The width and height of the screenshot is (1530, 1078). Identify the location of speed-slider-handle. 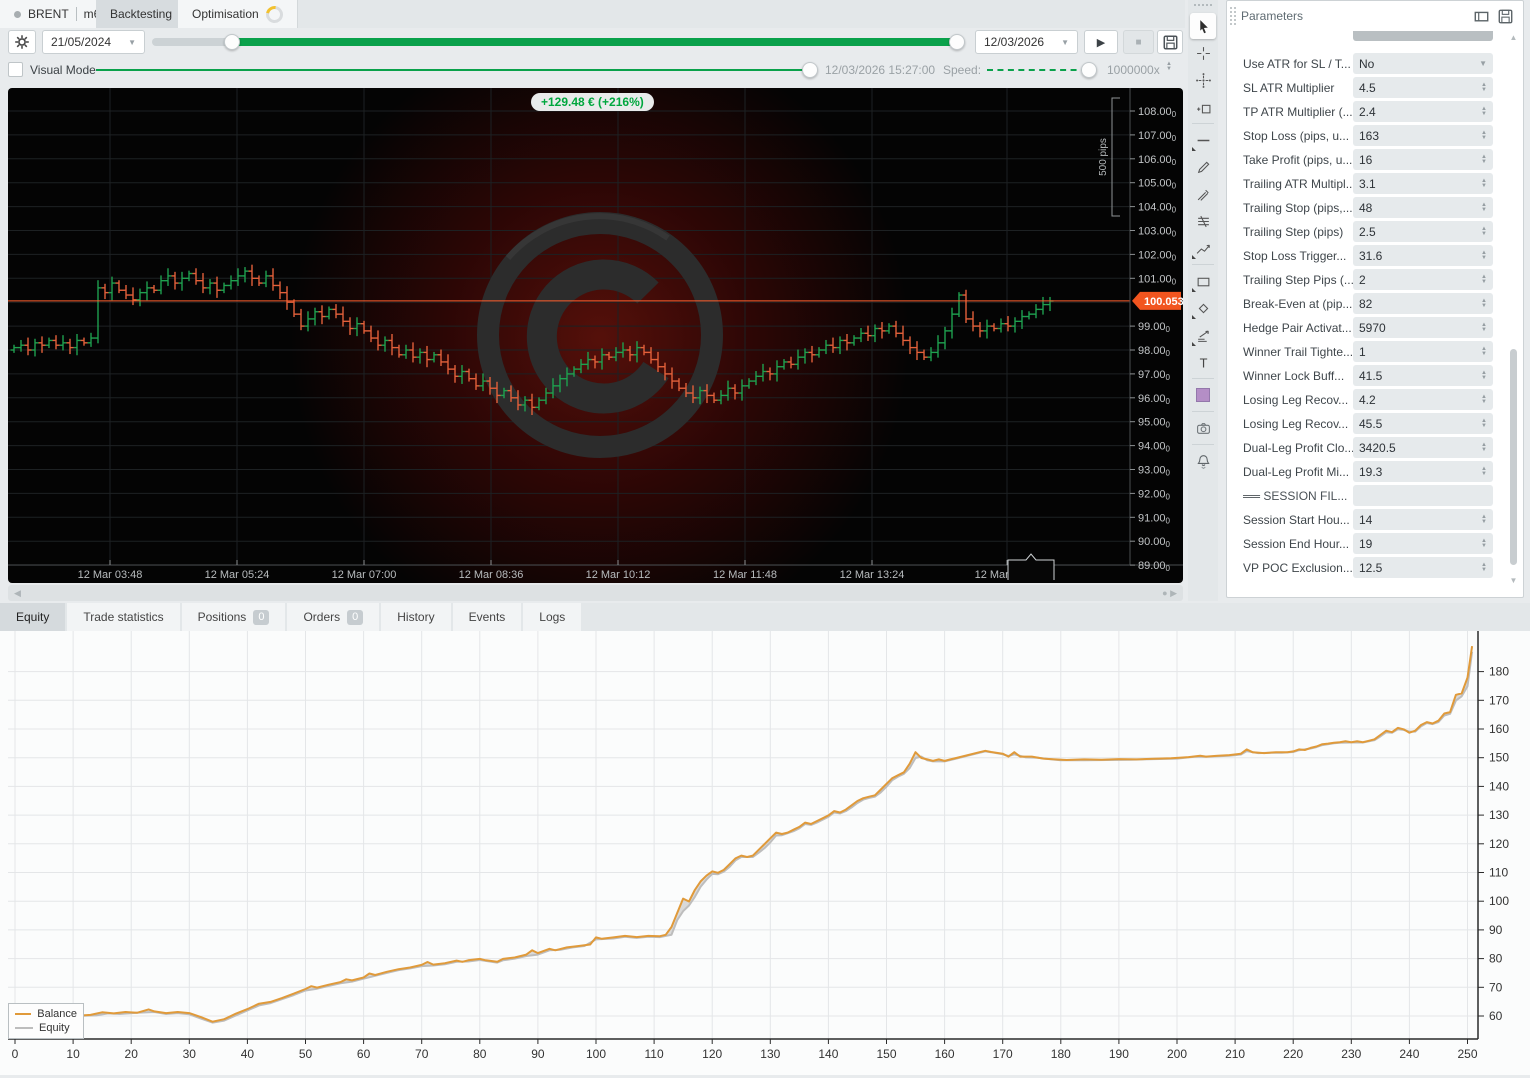
(1089, 70).